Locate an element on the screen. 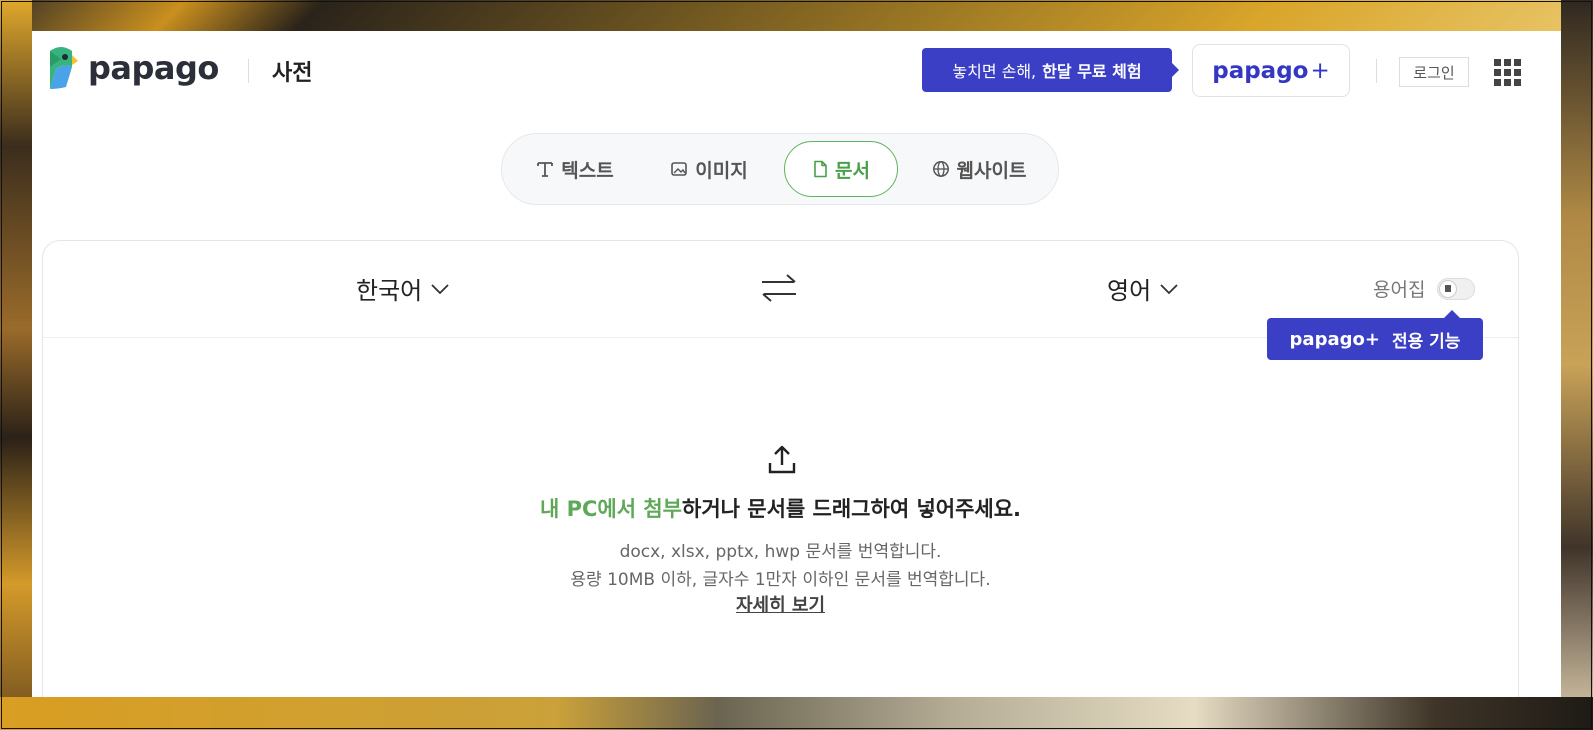 The image size is (1593, 730). promo-prefix: 놓치면 손해, is located at coordinates (994, 71).